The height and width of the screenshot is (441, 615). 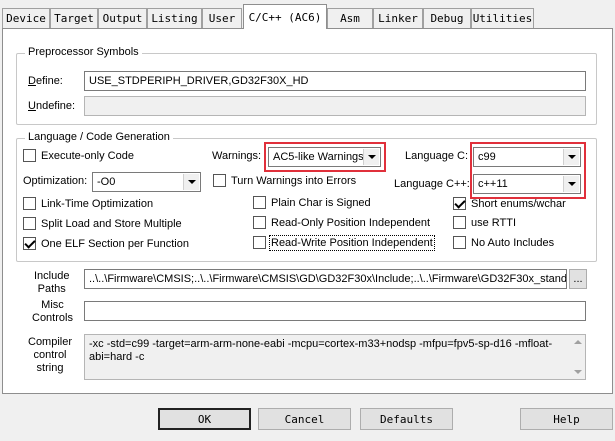 What do you see at coordinates (219, 180) in the screenshot?
I see `turn-warnings-box` at bounding box center [219, 180].